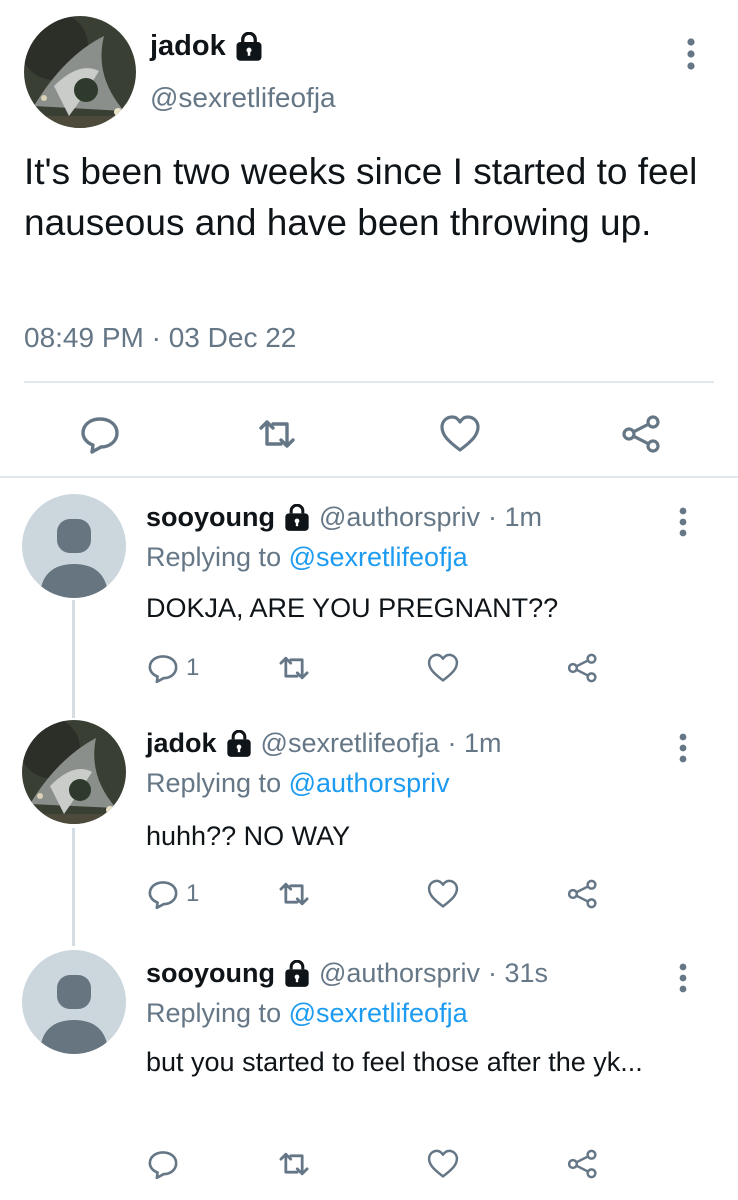 The image size is (738, 1200). Describe the element at coordinates (181, 743) in the screenshot. I see `reply-author-name: jadok` at that location.